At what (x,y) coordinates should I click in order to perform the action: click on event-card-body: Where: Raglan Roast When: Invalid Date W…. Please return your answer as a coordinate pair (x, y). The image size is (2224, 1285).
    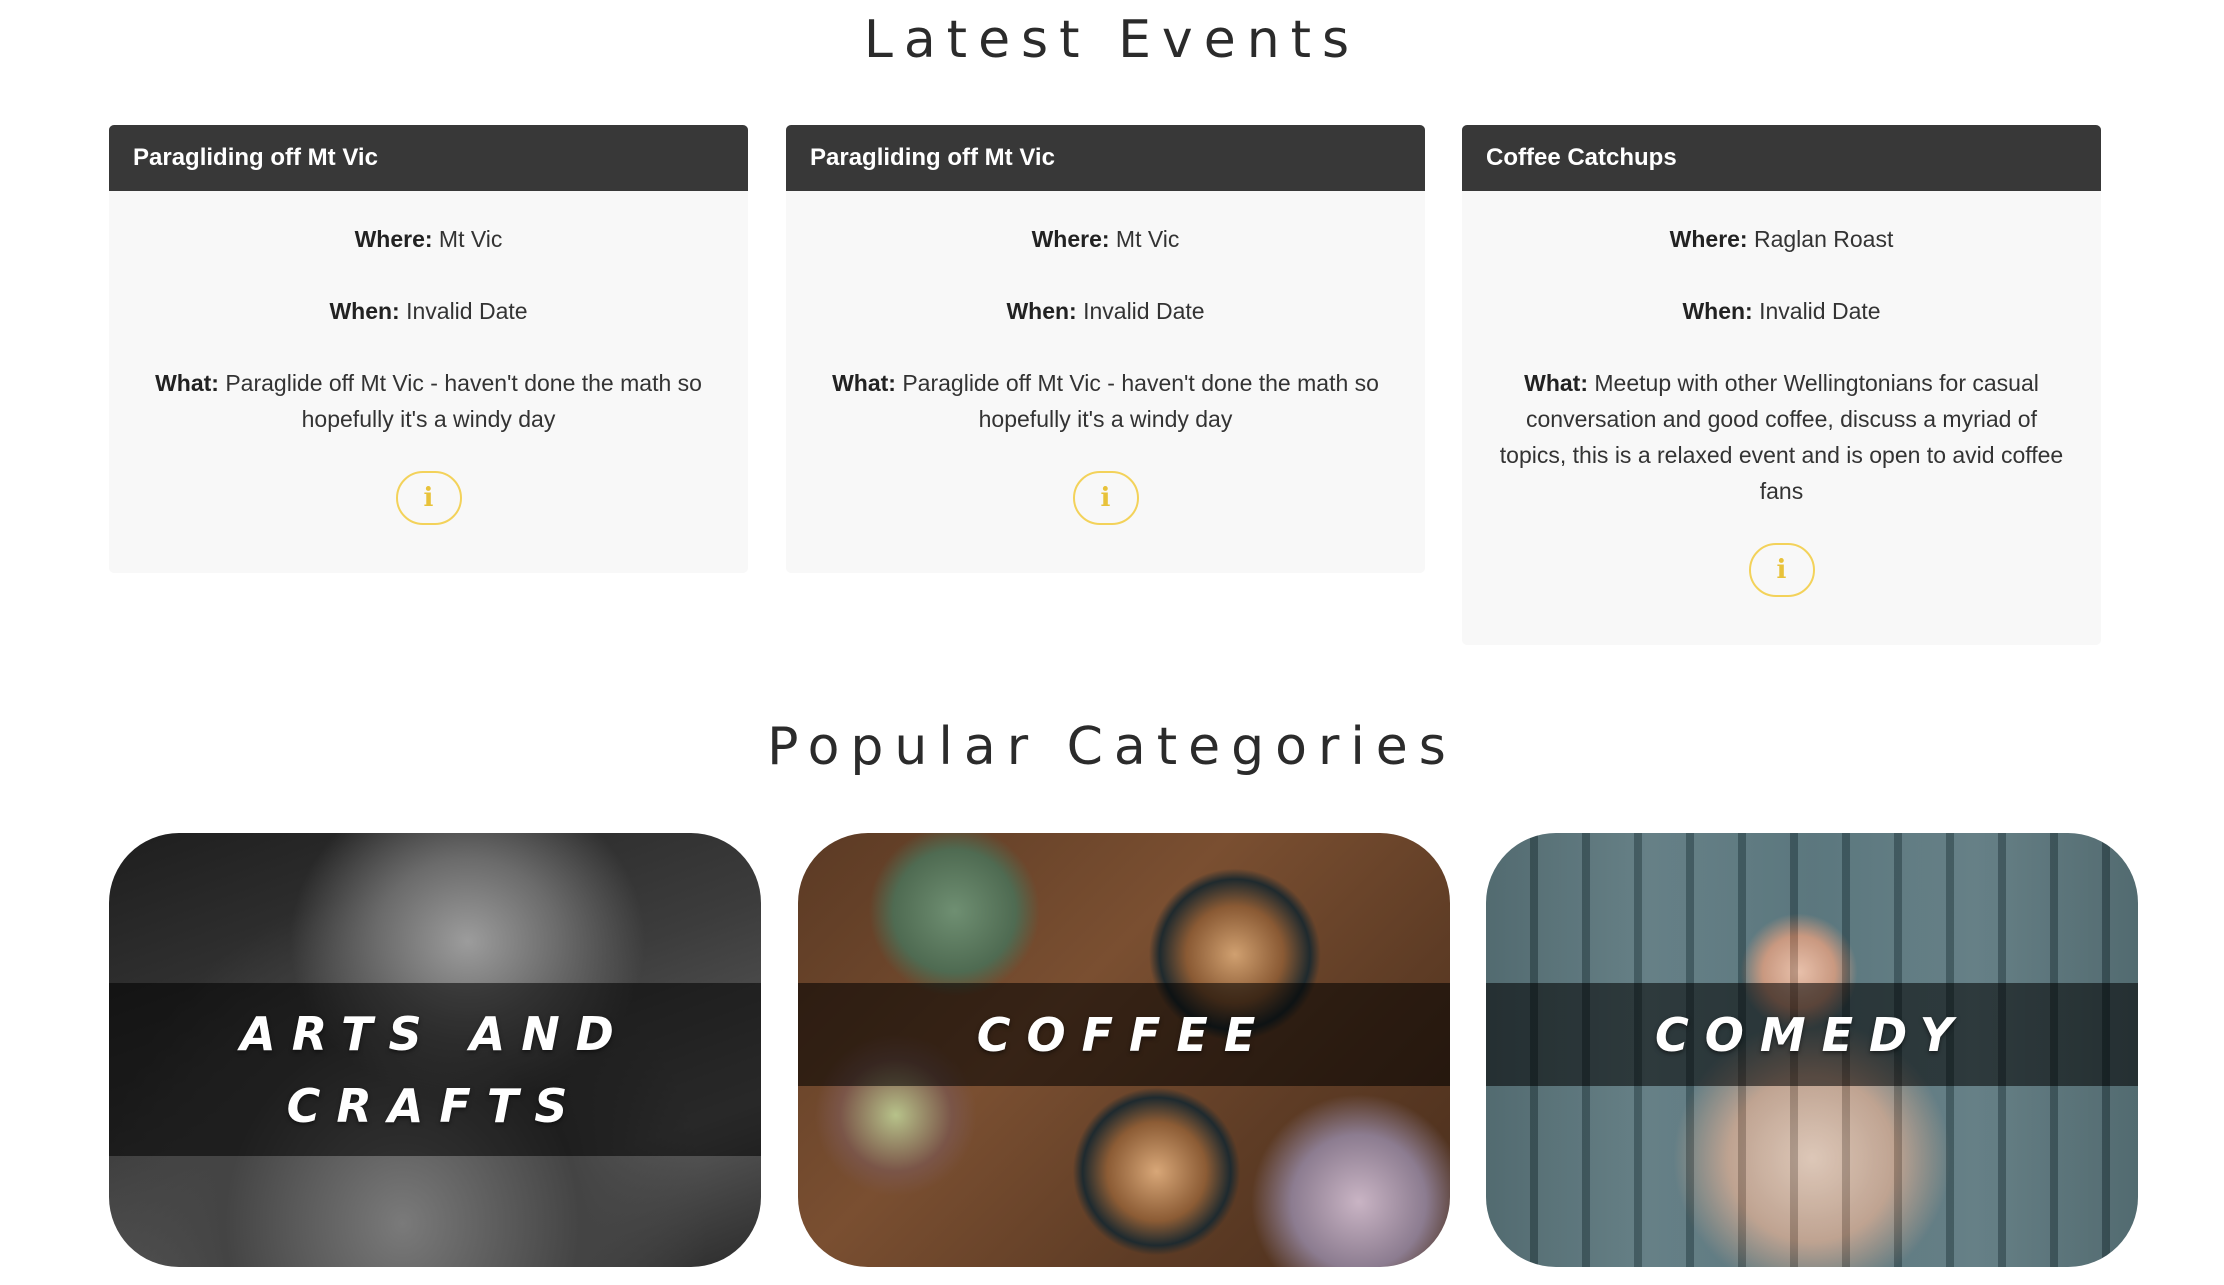
    Looking at the image, I should click on (1781, 418).